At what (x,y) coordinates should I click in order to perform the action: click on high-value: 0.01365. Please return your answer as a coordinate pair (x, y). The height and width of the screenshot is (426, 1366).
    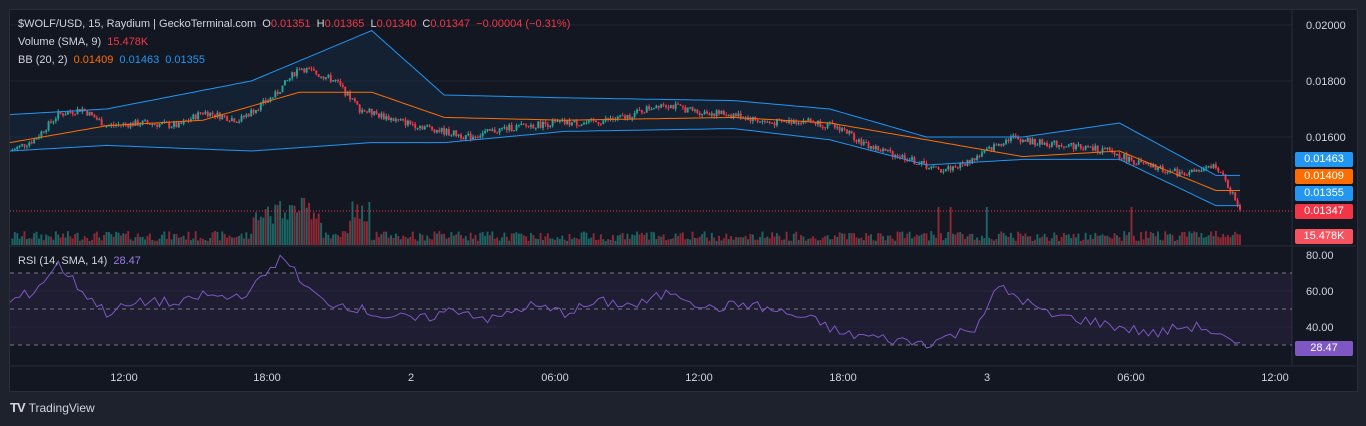
    Looking at the image, I should click on (344, 24).